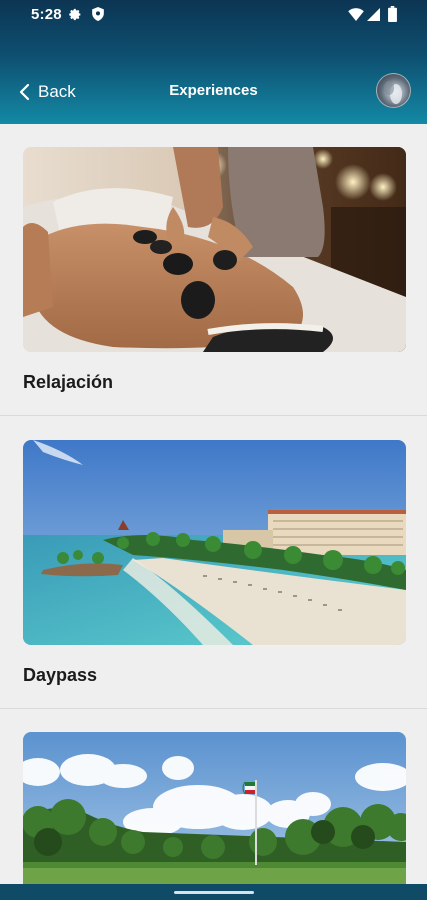  Describe the element at coordinates (46, 14) in the screenshot. I see `status-time: 5:28` at that location.